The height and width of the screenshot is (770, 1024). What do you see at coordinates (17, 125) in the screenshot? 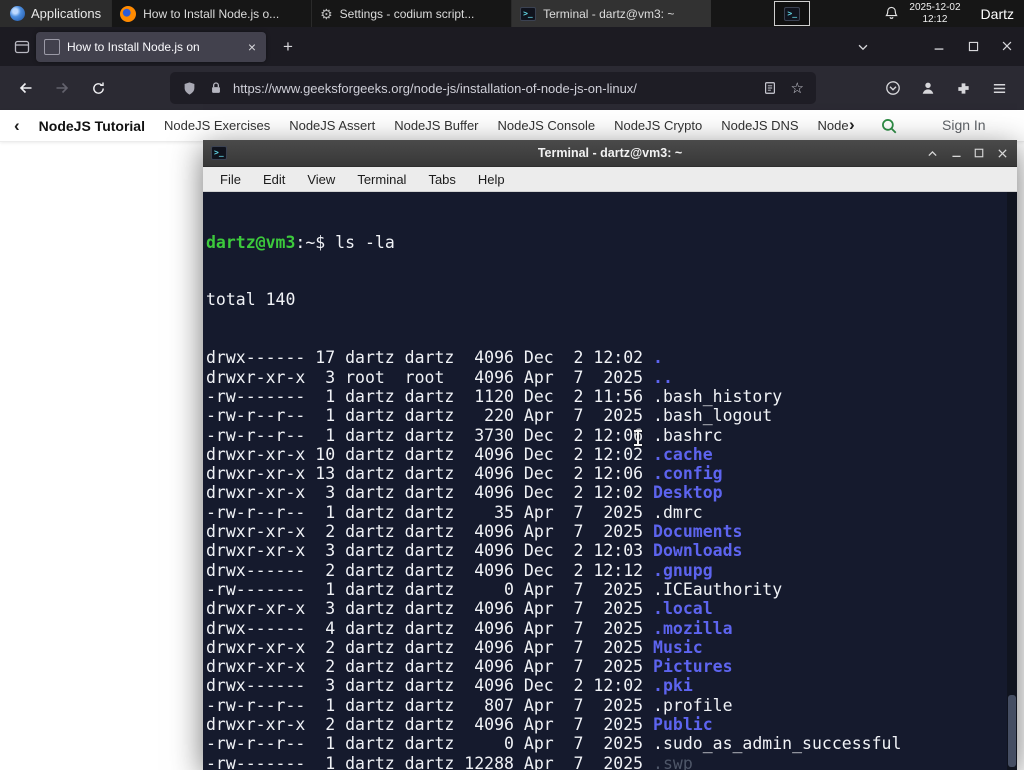
I see `nav-chevron-left-icon: ‹` at bounding box center [17, 125].